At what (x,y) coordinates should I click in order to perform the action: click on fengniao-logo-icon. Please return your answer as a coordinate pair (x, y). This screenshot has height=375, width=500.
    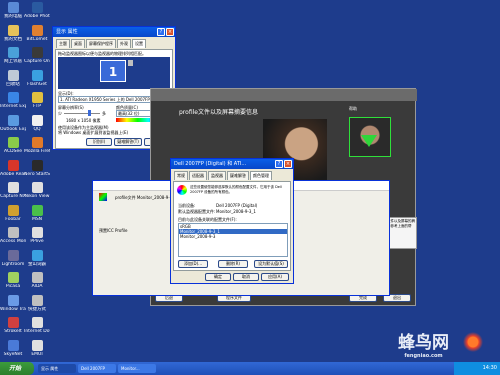
    Looking at the image, I should click on (473, 342).